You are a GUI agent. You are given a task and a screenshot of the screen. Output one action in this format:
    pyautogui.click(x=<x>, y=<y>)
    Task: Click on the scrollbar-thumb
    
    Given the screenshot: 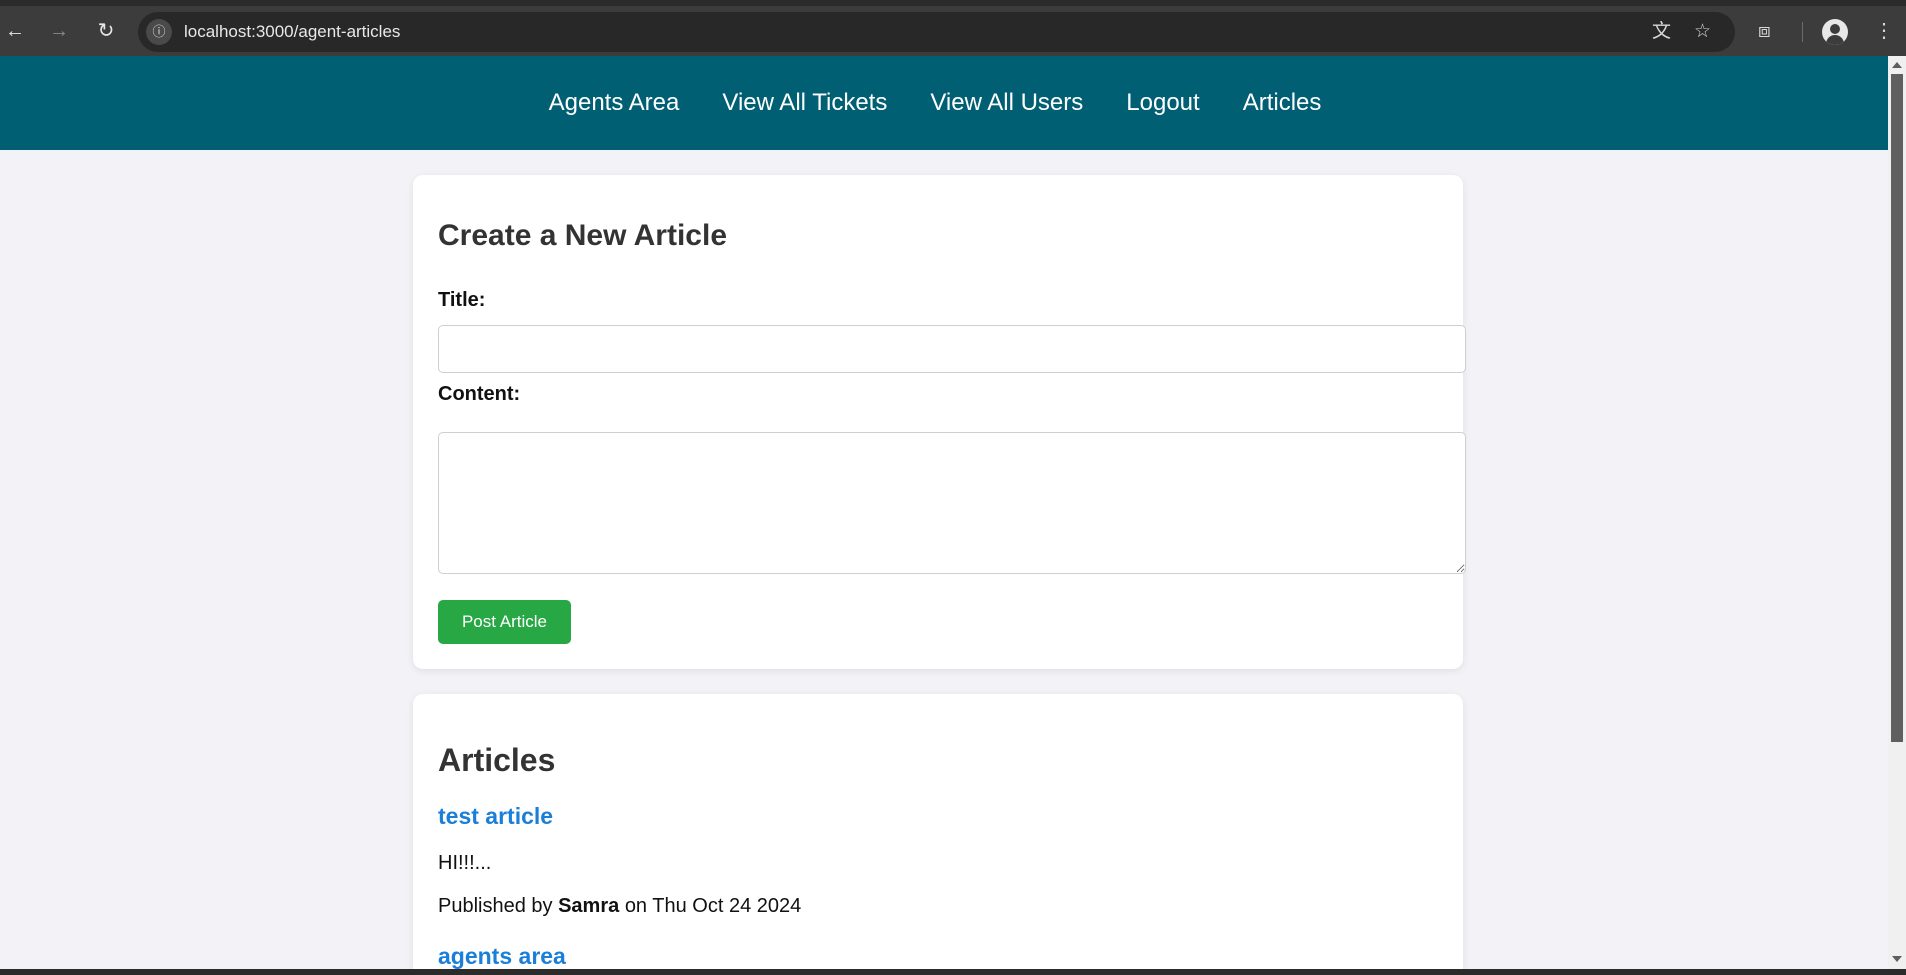 What is the action you would take?
    pyautogui.click(x=1897, y=408)
    